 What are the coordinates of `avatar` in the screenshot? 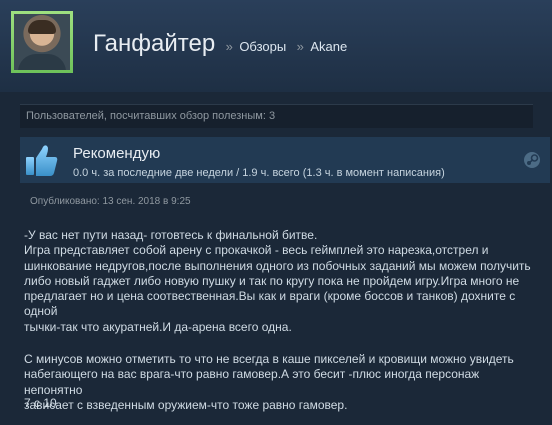 It's located at (42, 42).